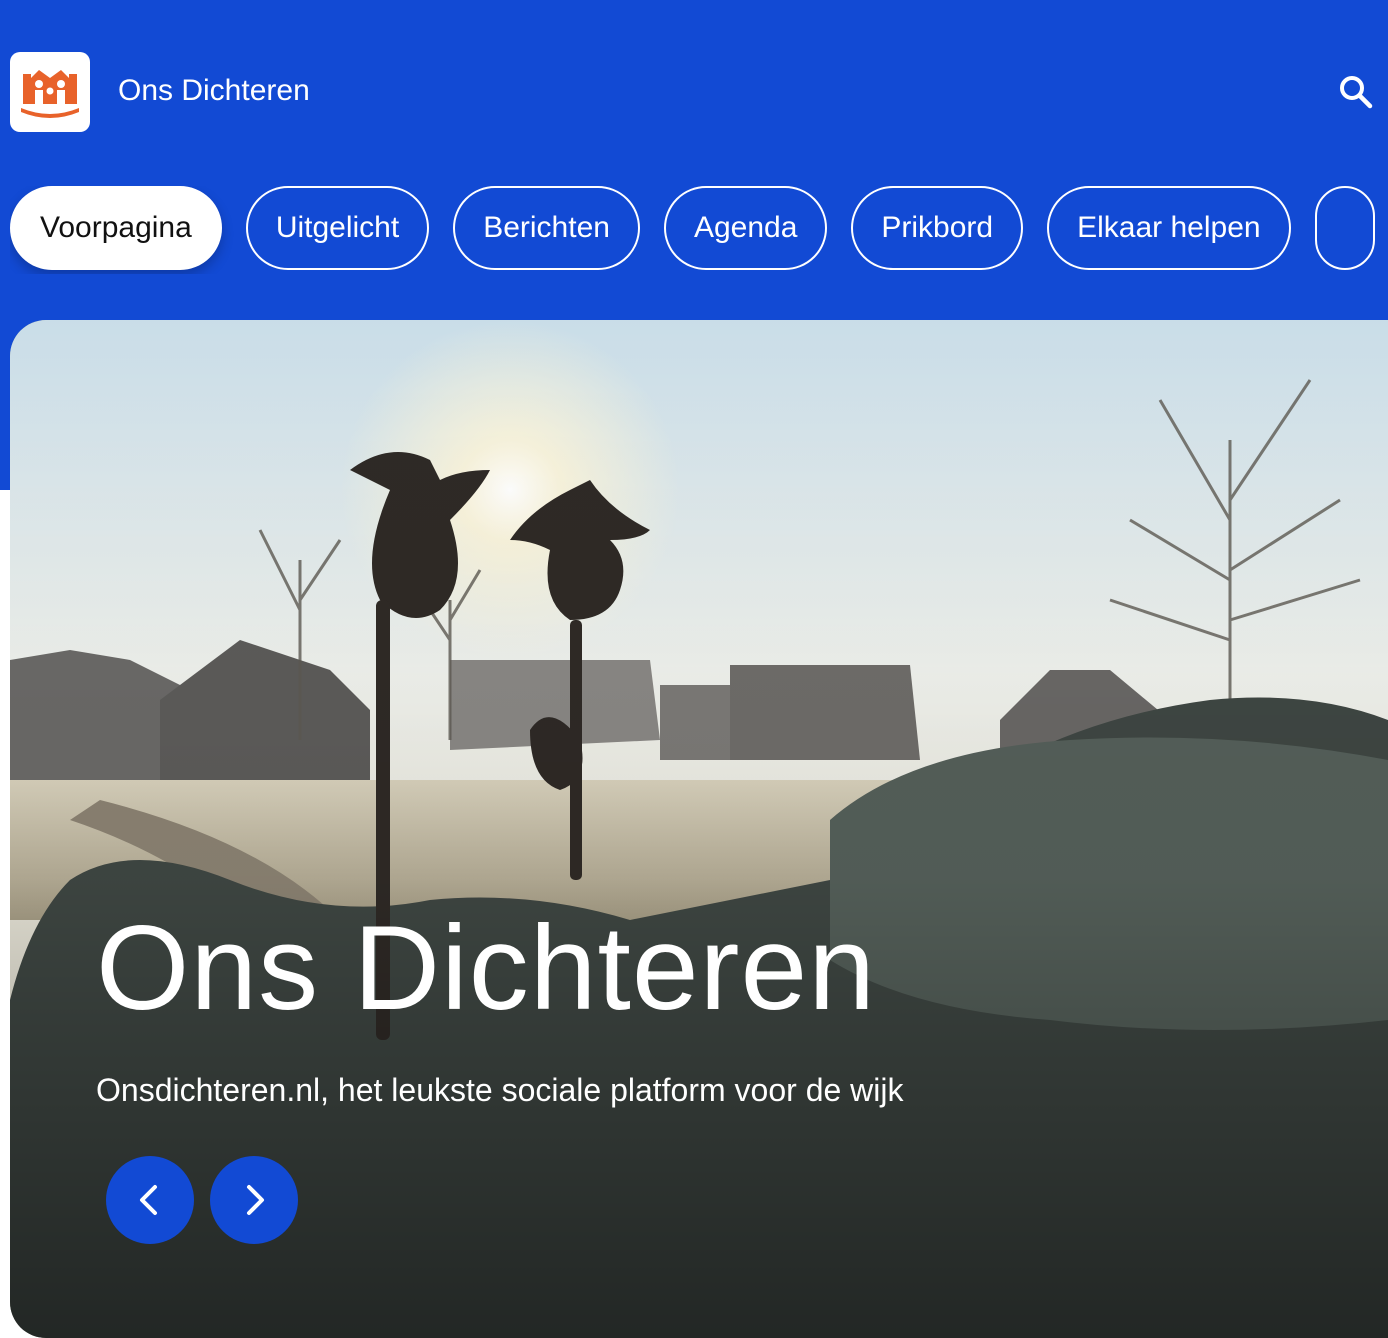 Image resolution: width=1388 pixels, height=1338 pixels. I want to click on carousel-next-button, so click(254, 1200).